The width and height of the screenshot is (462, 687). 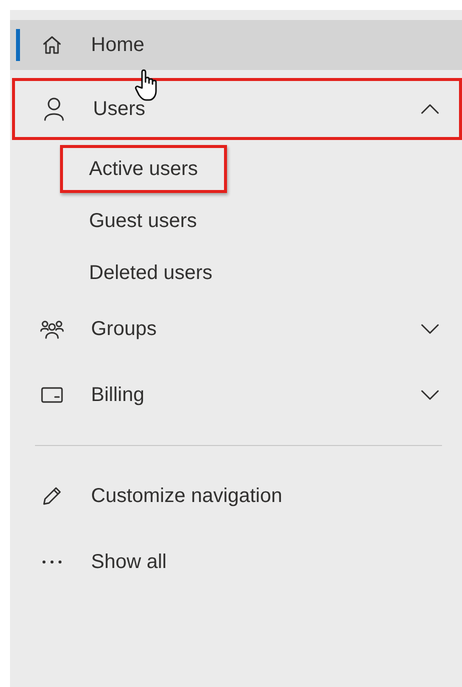 What do you see at coordinates (52, 496) in the screenshot?
I see `pencil-icon` at bounding box center [52, 496].